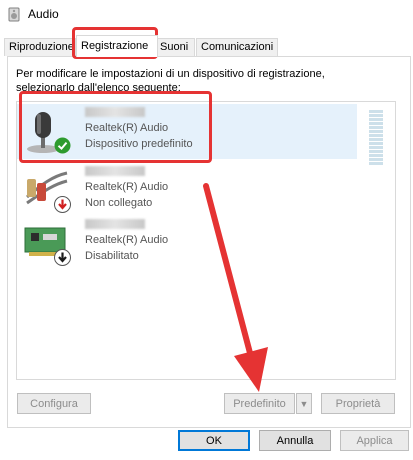 The image size is (413, 460). What do you see at coordinates (206, 15) in the screenshot?
I see `title-bar: Audio` at bounding box center [206, 15].